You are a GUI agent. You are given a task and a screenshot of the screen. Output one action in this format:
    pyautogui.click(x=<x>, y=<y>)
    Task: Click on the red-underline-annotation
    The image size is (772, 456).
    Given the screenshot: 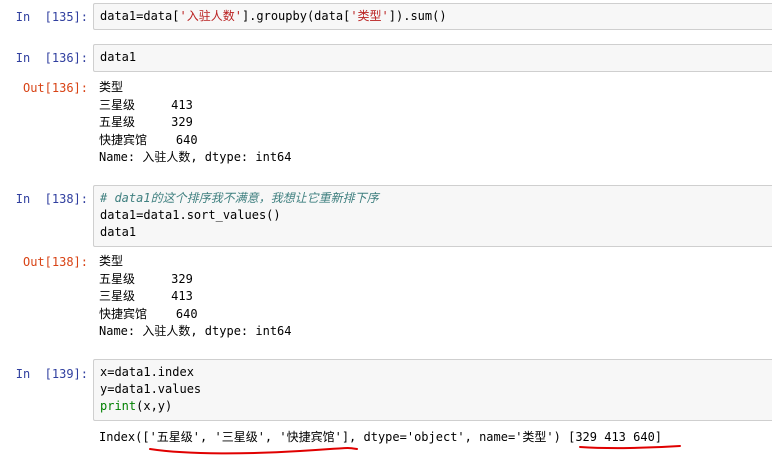 What is the action you would take?
    pyautogui.click(x=415, y=450)
    